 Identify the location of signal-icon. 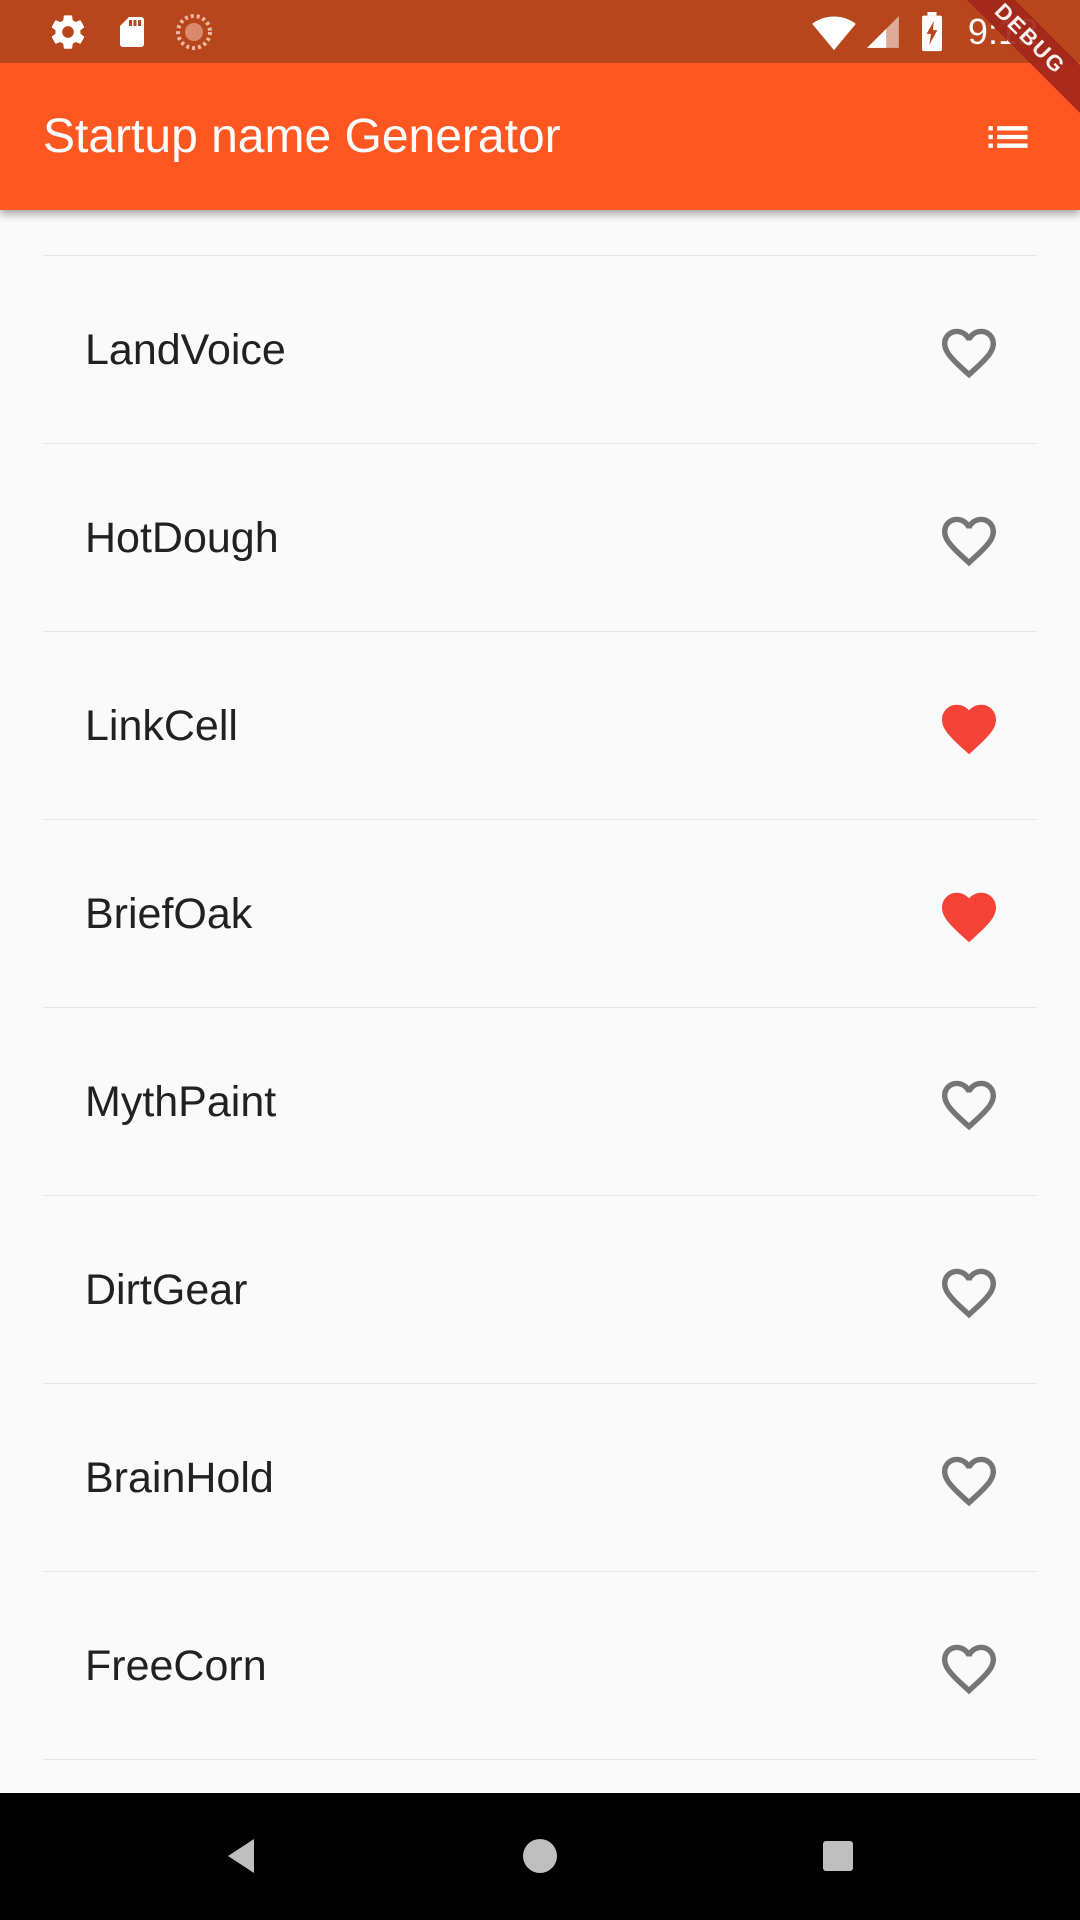
(883, 34).